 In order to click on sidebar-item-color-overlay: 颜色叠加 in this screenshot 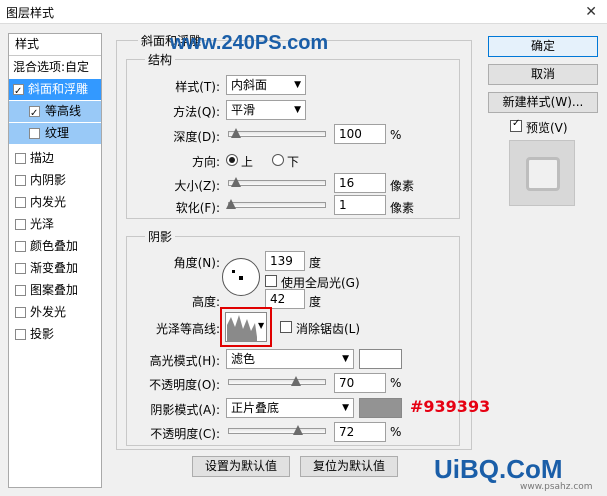, I will do `click(55, 246)`.